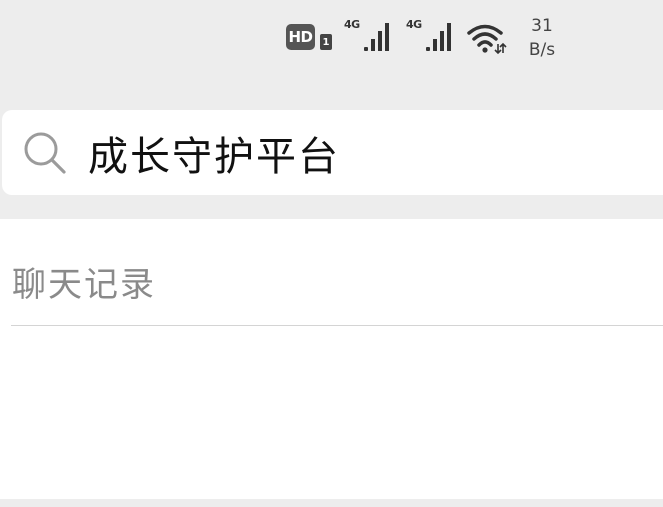 This screenshot has width=663, height=507. I want to click on wifi-icon, so click(487, 39).